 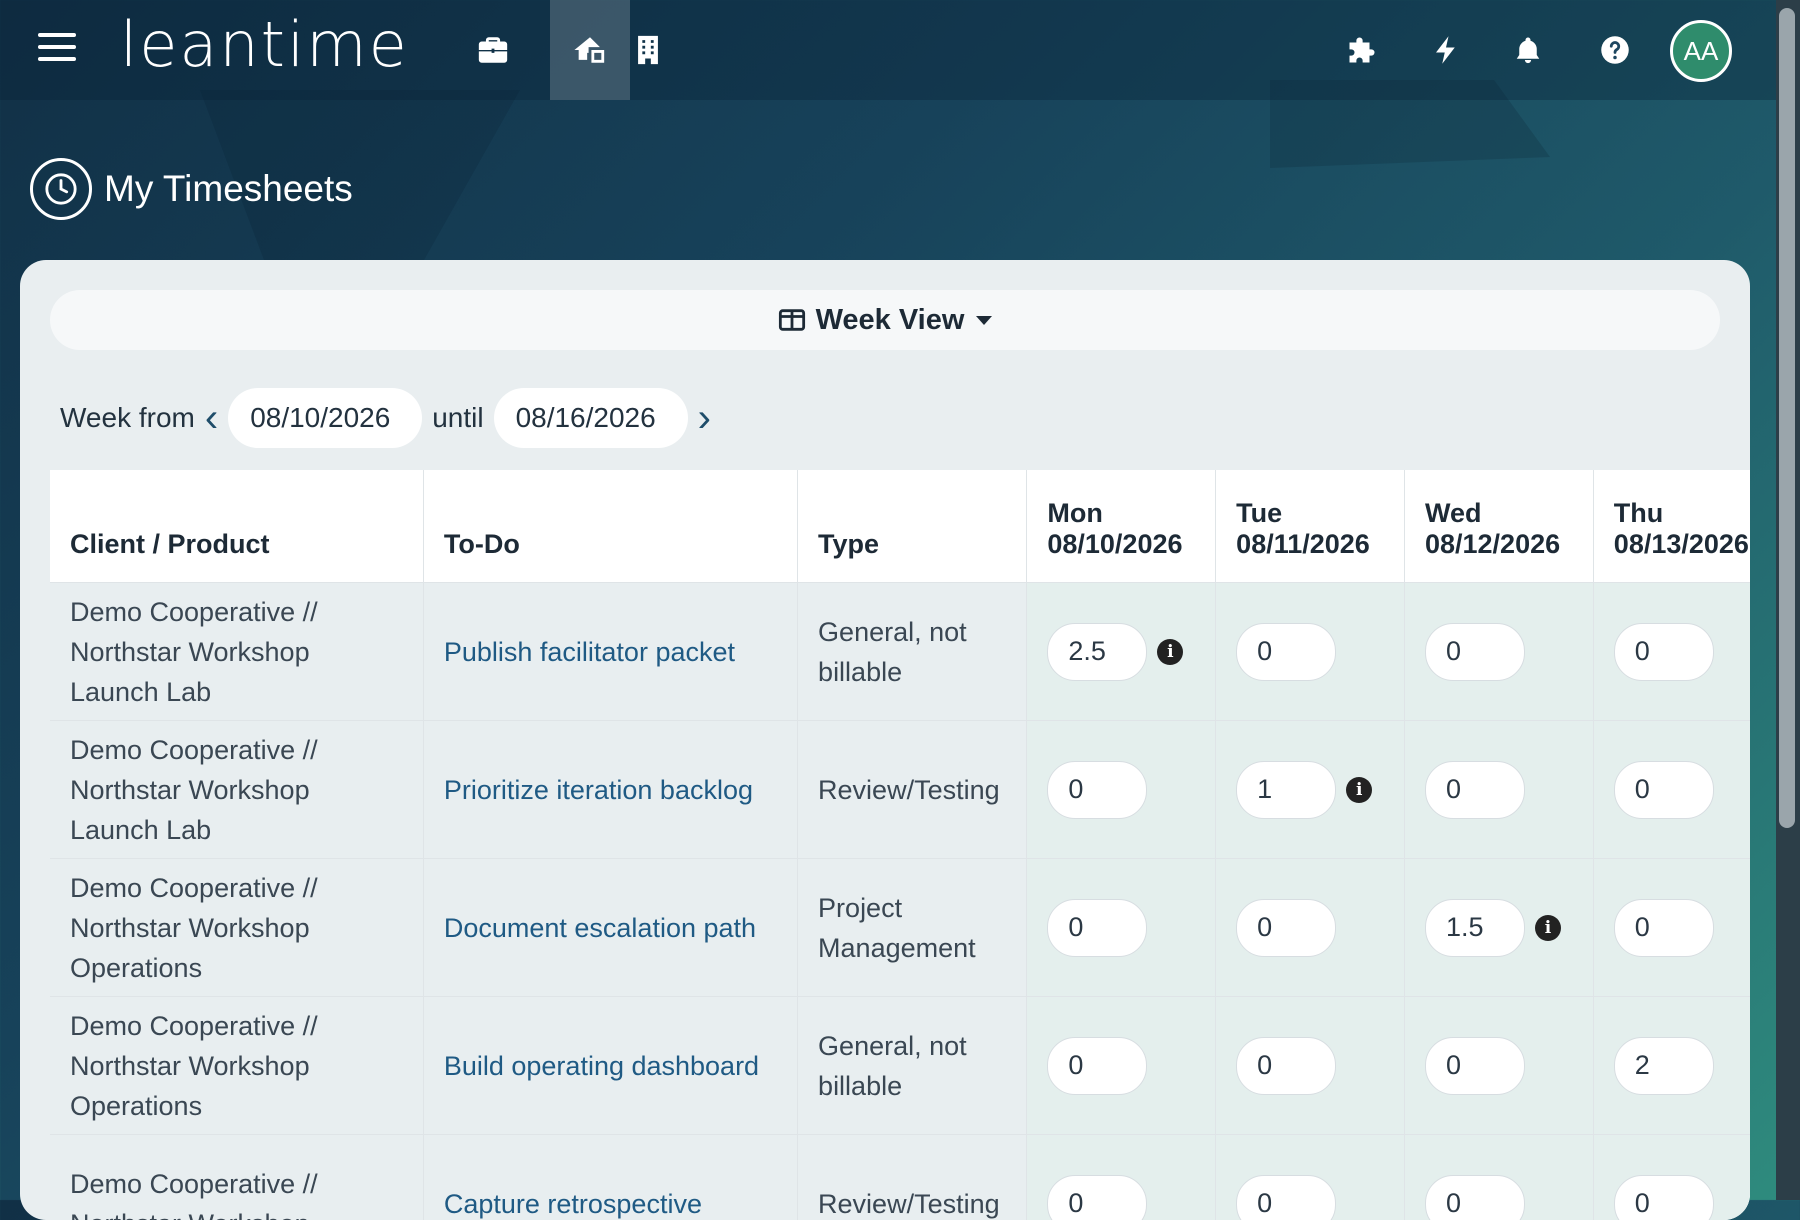 I want to click on week-end-date-input, so click(x=591, y=418).